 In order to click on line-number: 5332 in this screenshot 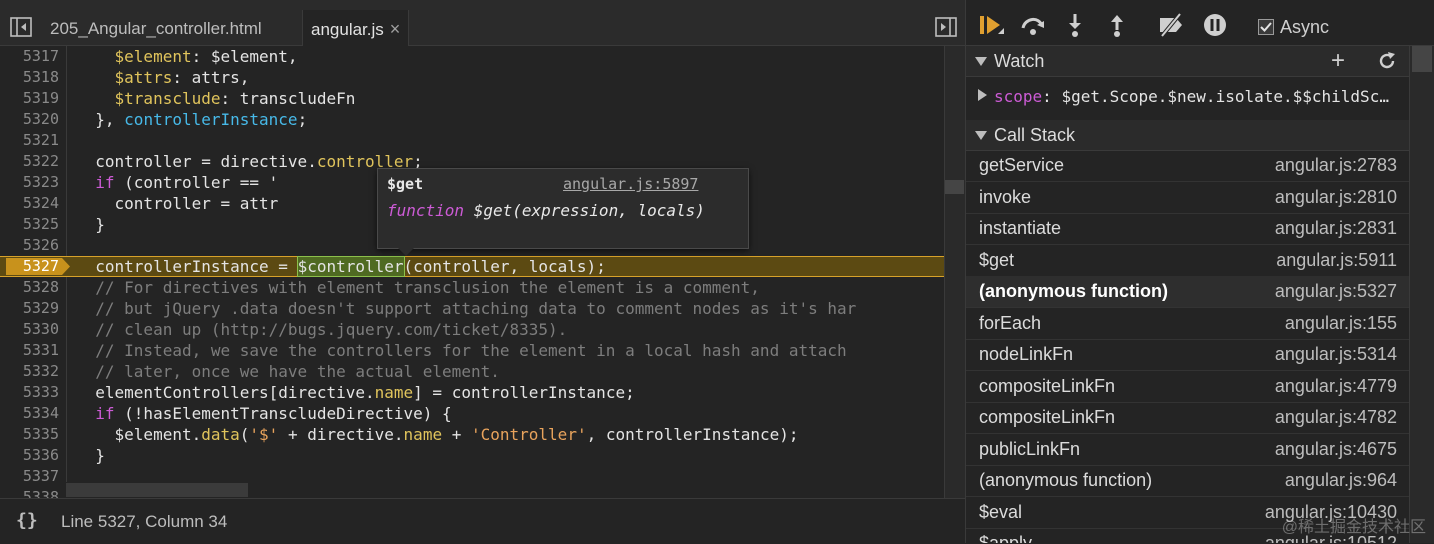, I will do `click(29, 371)`.